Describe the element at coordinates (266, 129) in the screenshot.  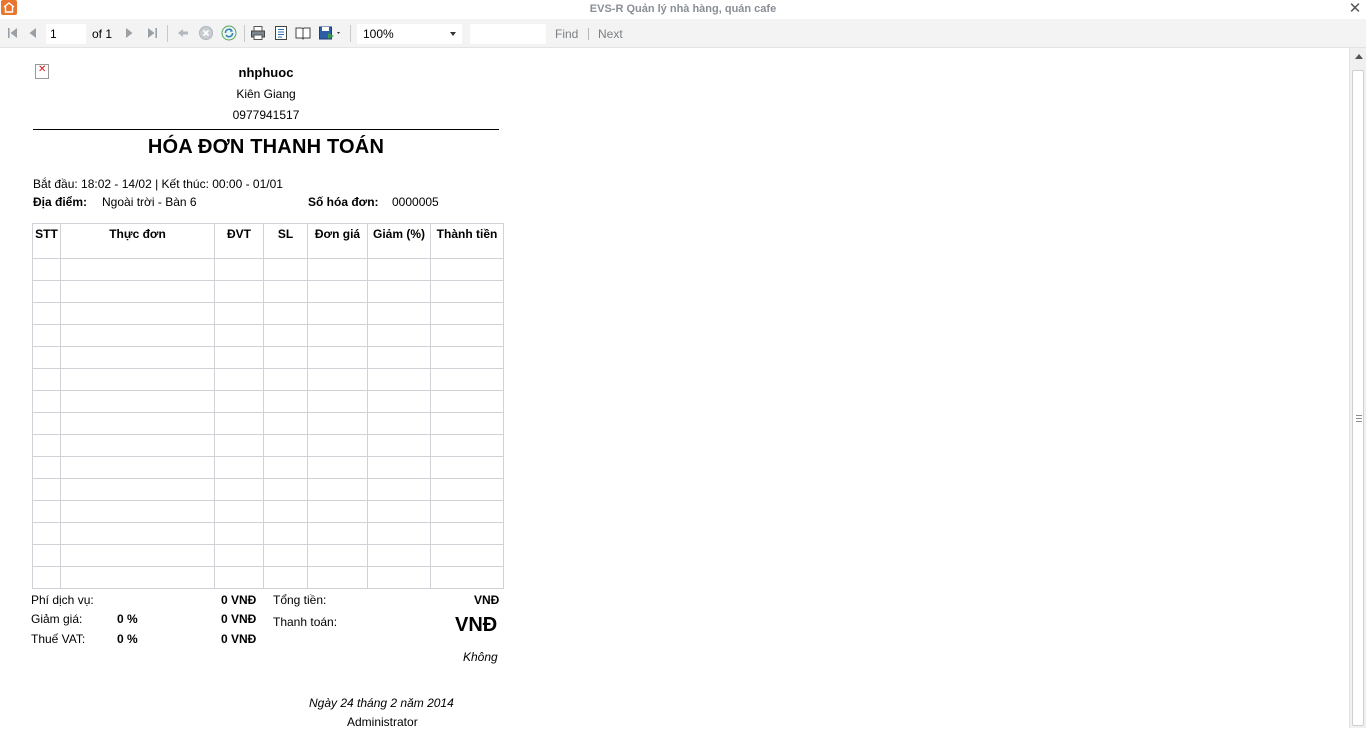
I see `header-divider` at that location.